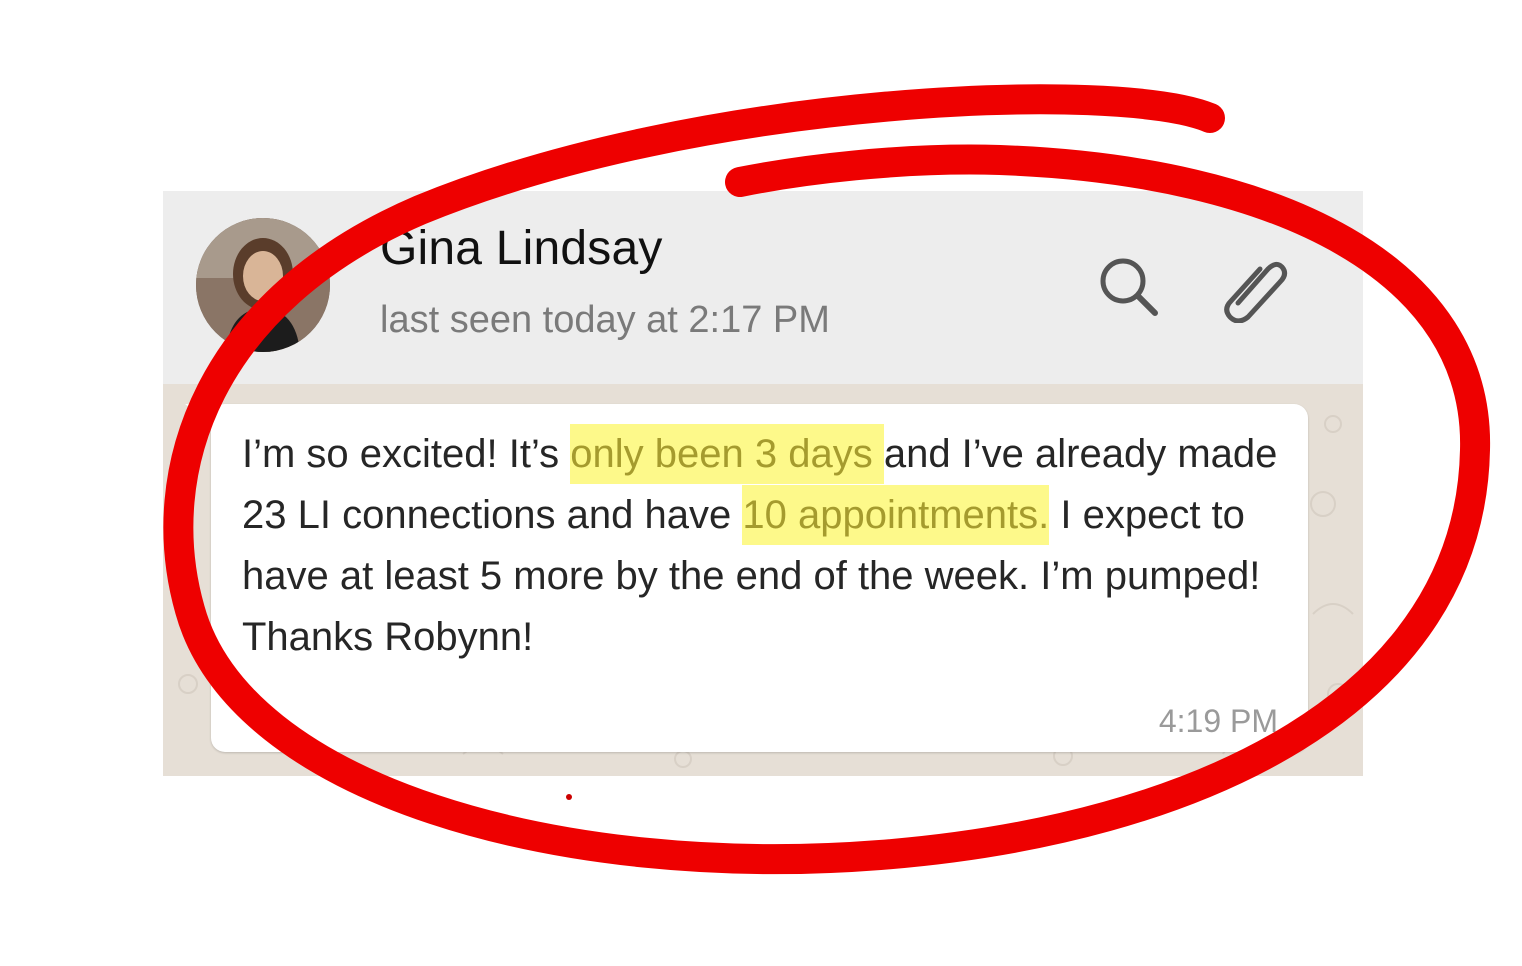 The image size is (1522, 966). I want to click on message-timestamp: 4:19 PM, so click(1218, 721).